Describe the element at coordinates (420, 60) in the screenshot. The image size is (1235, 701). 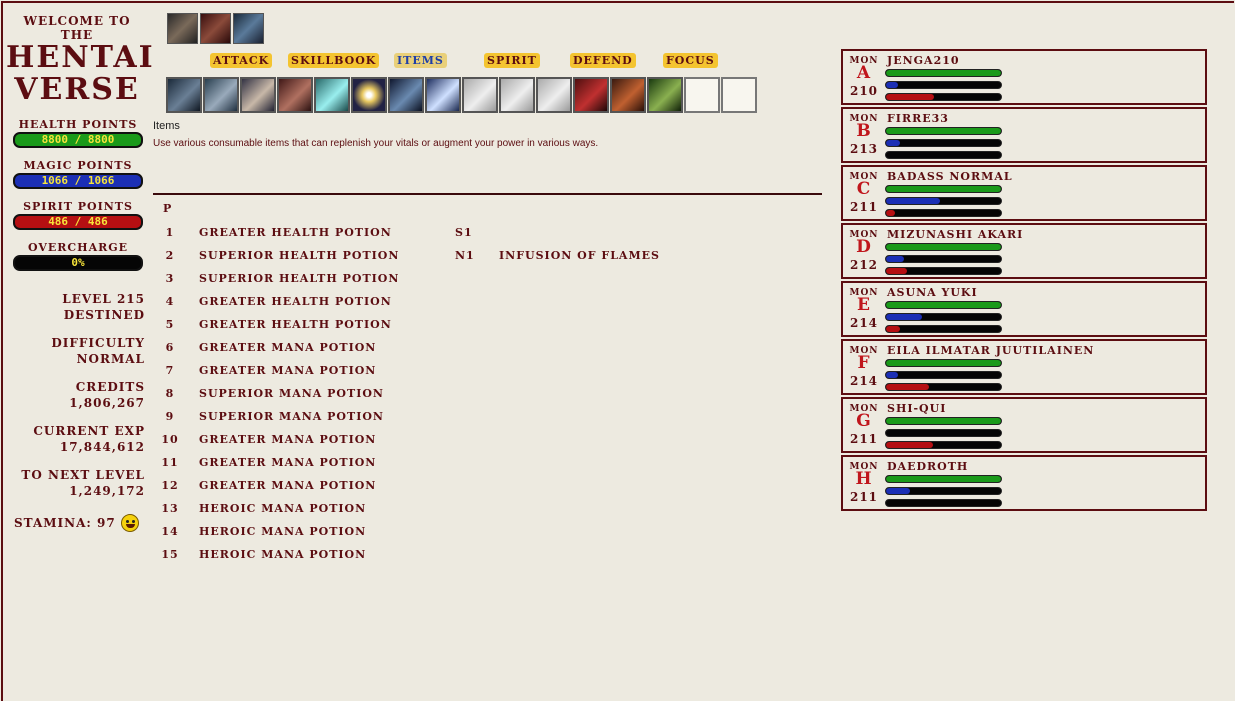
I see `tab-items: ITEMS` at that location.